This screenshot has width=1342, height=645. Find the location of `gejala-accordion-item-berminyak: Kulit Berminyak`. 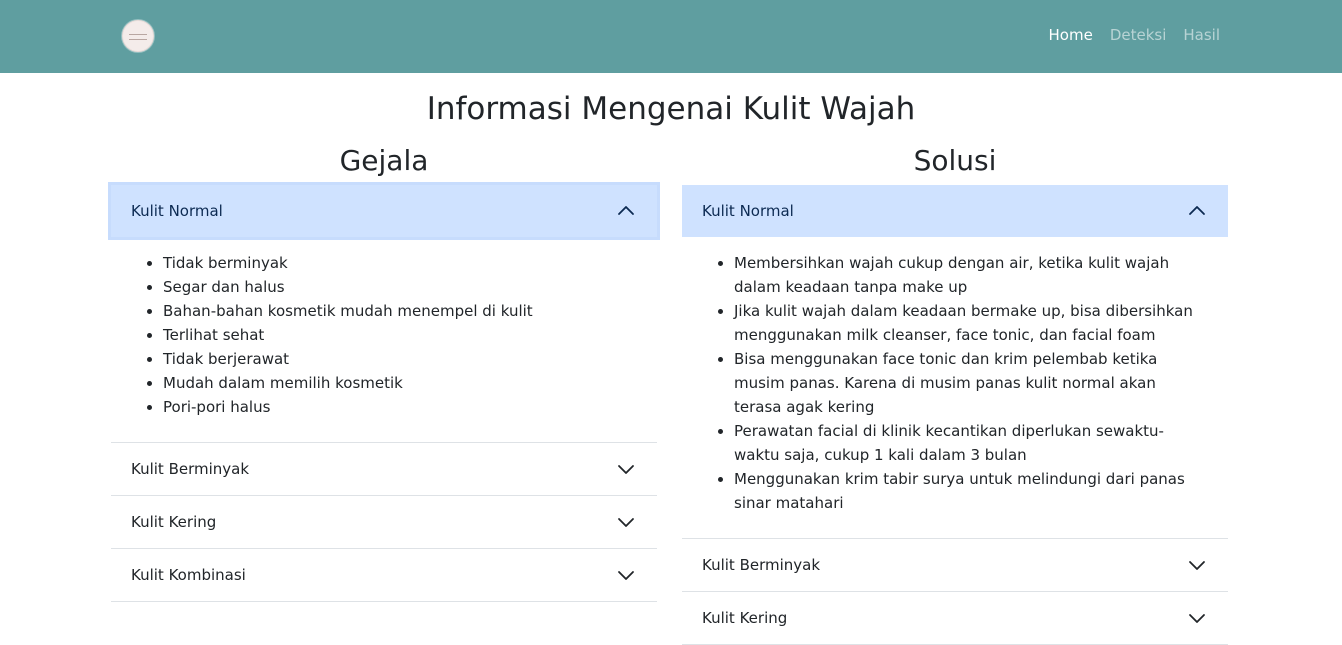

gejala-accordion-item-berminyak: Kulit Berminyak is located at coordinates (384, 469).